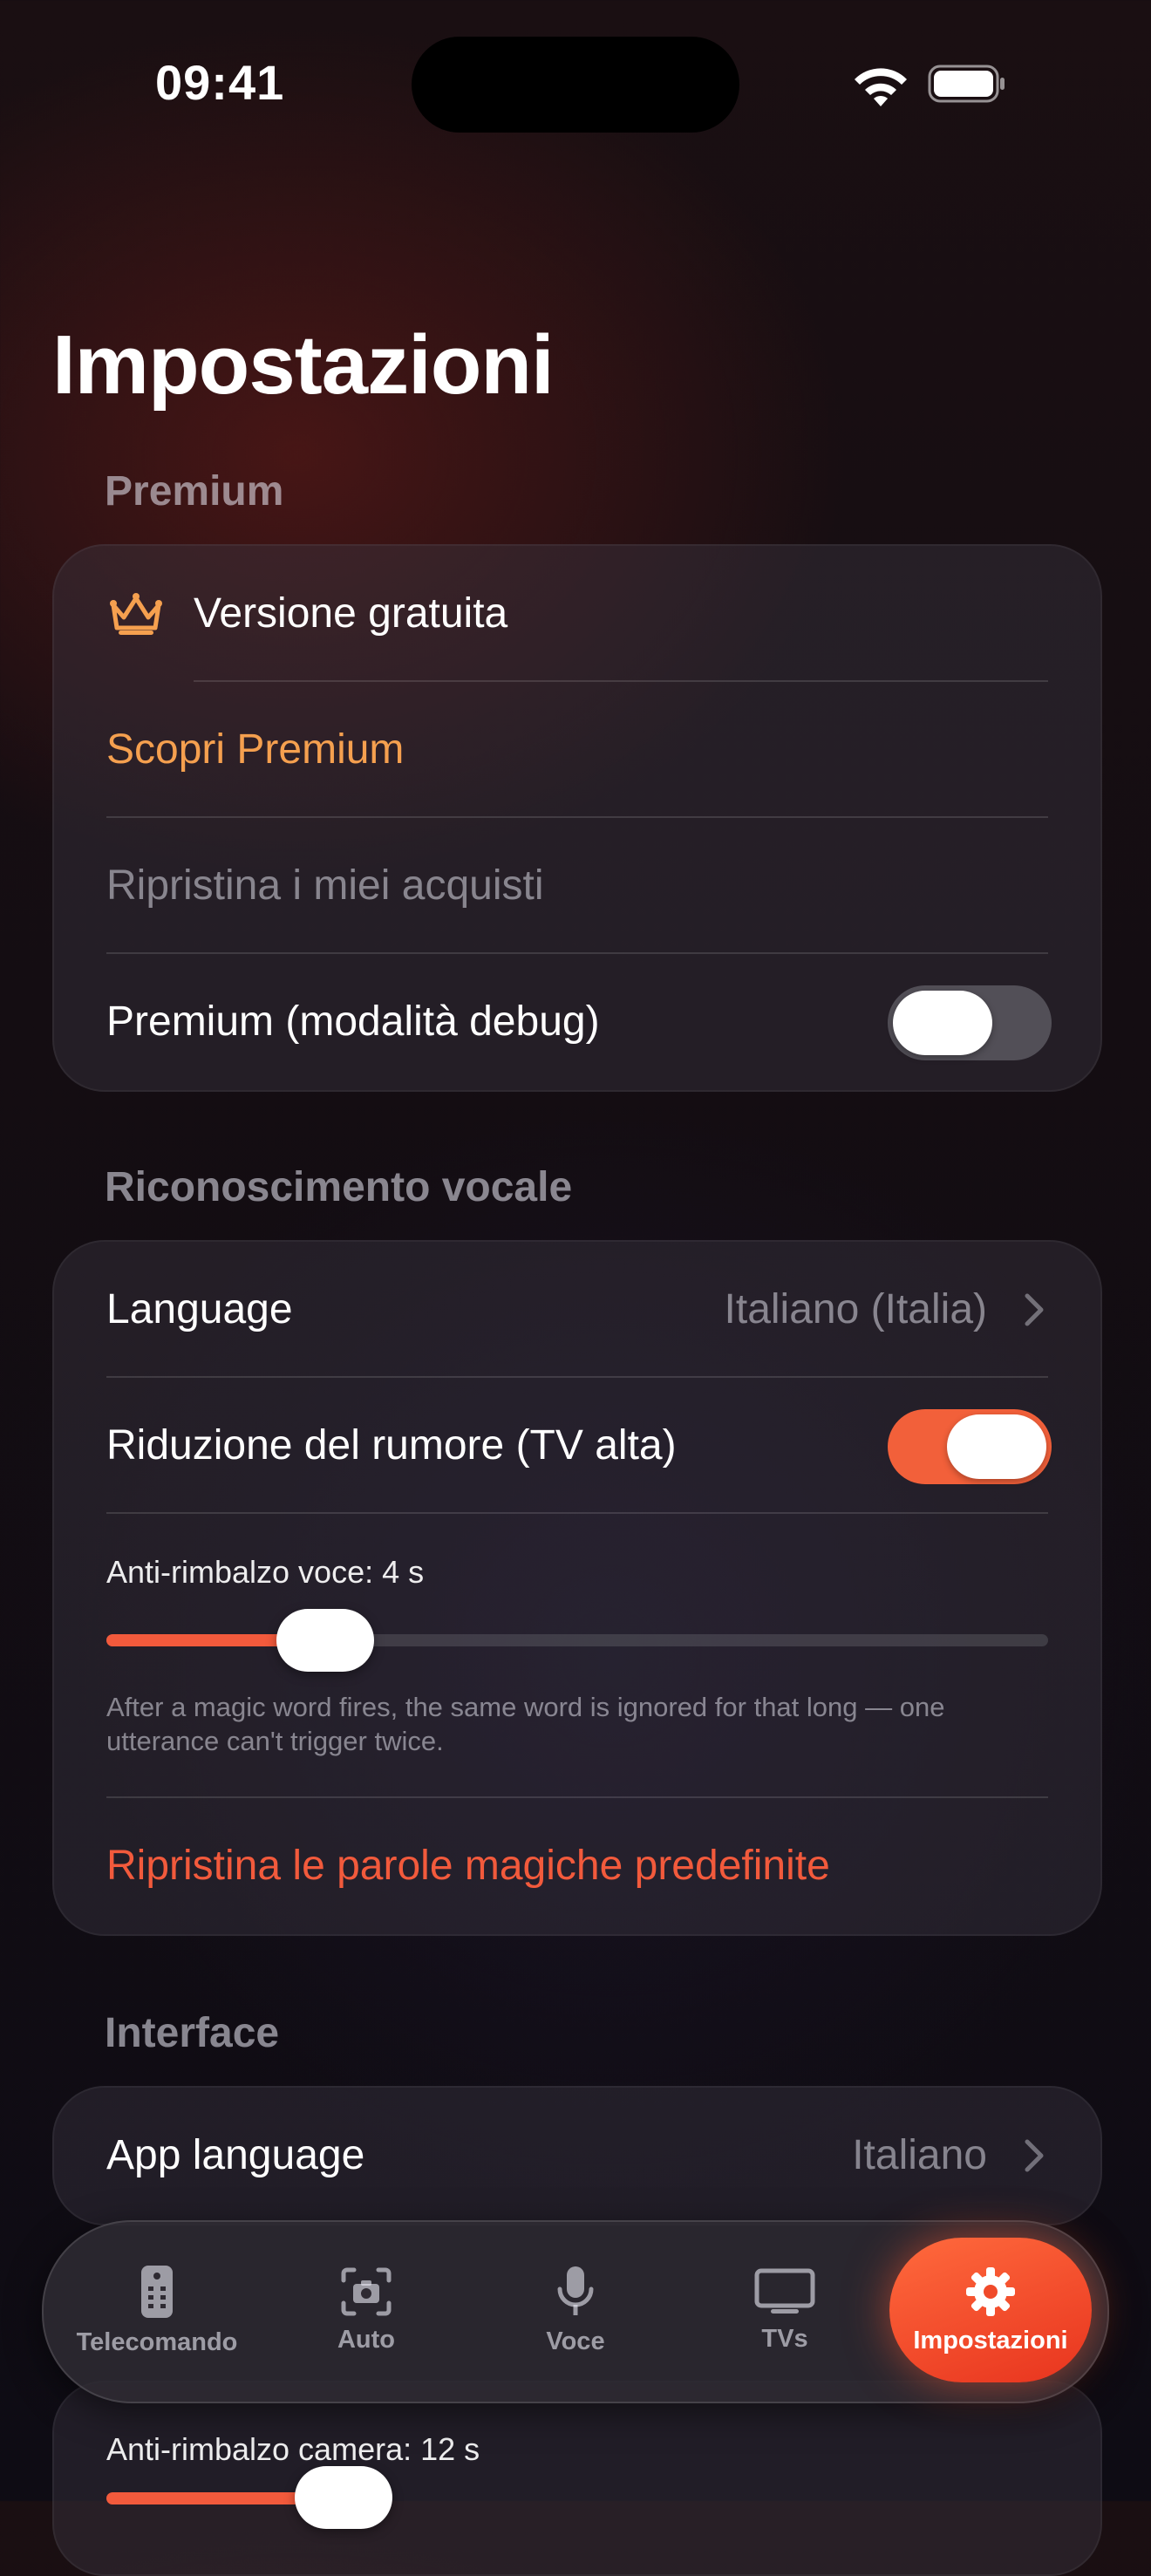 Image resolution: width=1151 pixels, height=2576 pixels. What do you see at coordinates (919, 2155) in the screenshot?
I see `app-language-value: Italiano` at bounding box center [919, 2155].